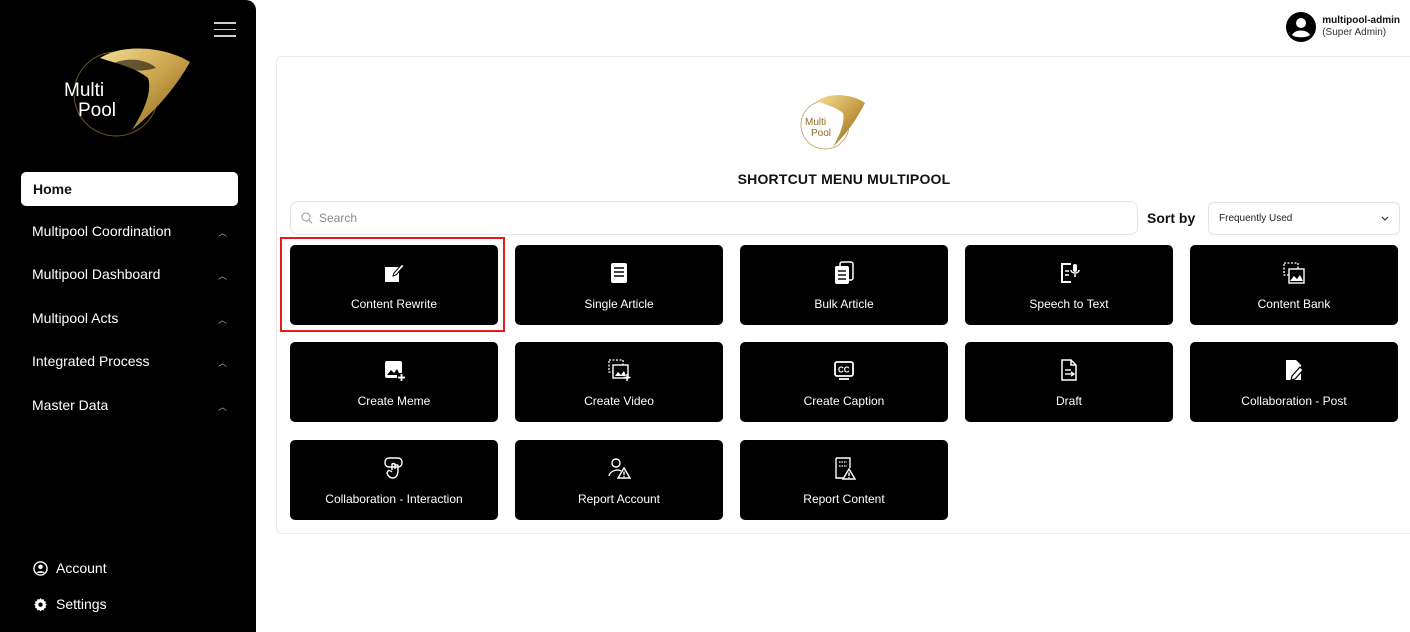 The width and height of the screenshot is (1410, 632). I want to click on tile-label: Speech to Text, so click(1069, 304).